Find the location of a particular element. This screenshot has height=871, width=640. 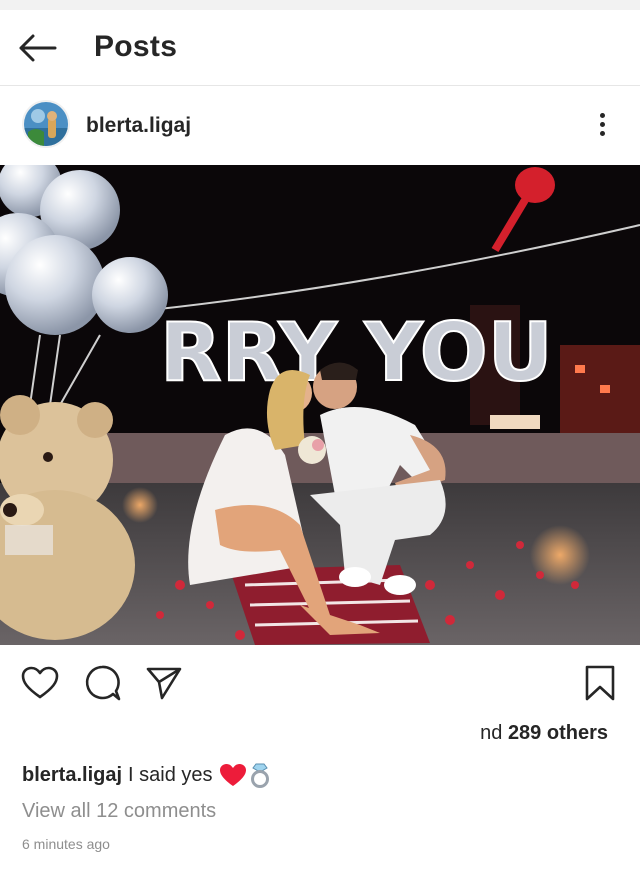

more-vertical-icon is located at coordinates (602, 115).